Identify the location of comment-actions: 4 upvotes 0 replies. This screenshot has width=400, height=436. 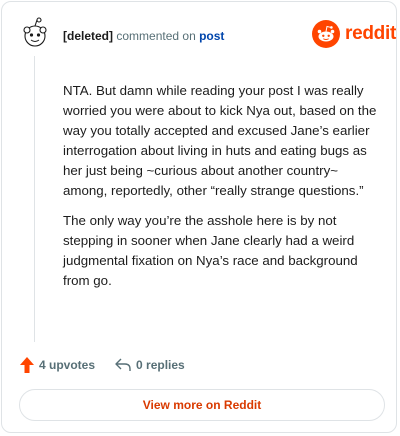
(112, 365).